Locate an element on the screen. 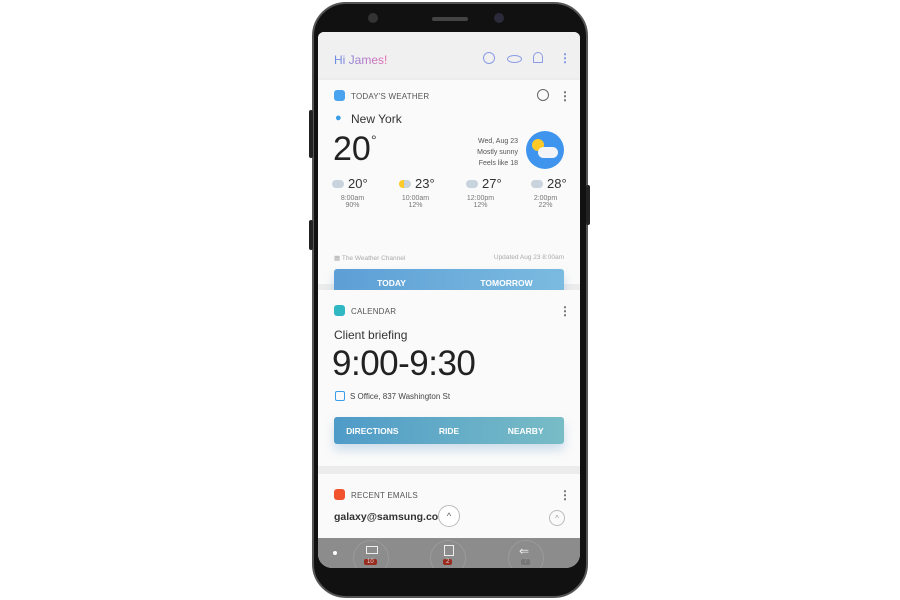  hour-temp: 23° is located at coordinates (425, 183).